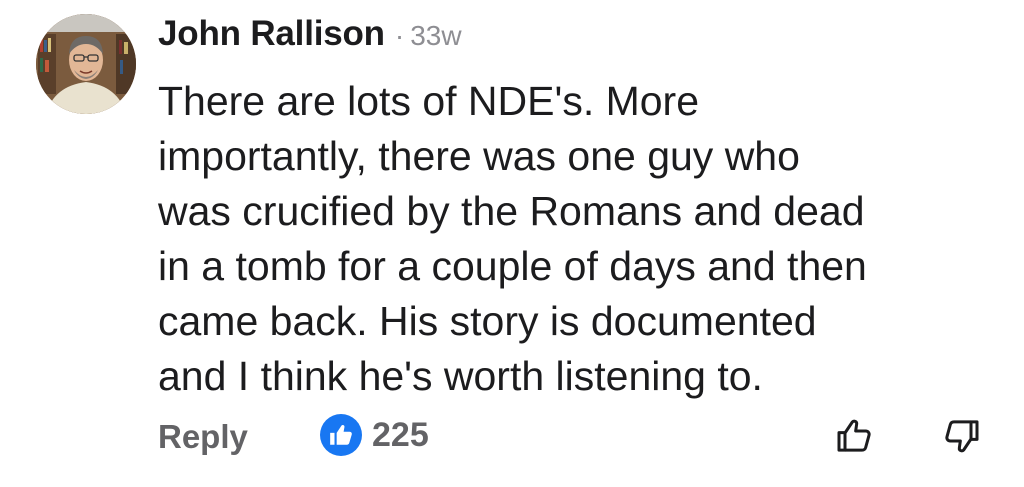  Describe the element at coordinates (460, 376) in the screenshot. I see `comment-line: and I think he's worth listening to.` at that location.